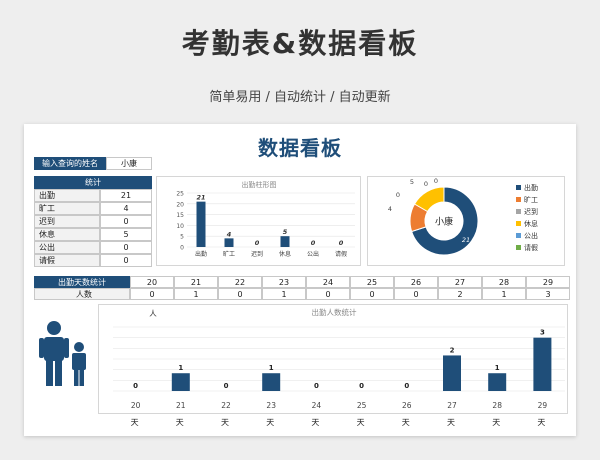 The height and width of the screenshot is (460, 600). What do you see at coordinates (341, 254) in the screenshot?
I see `bar-x-tick: 请假` at bounding box center [341, 254].